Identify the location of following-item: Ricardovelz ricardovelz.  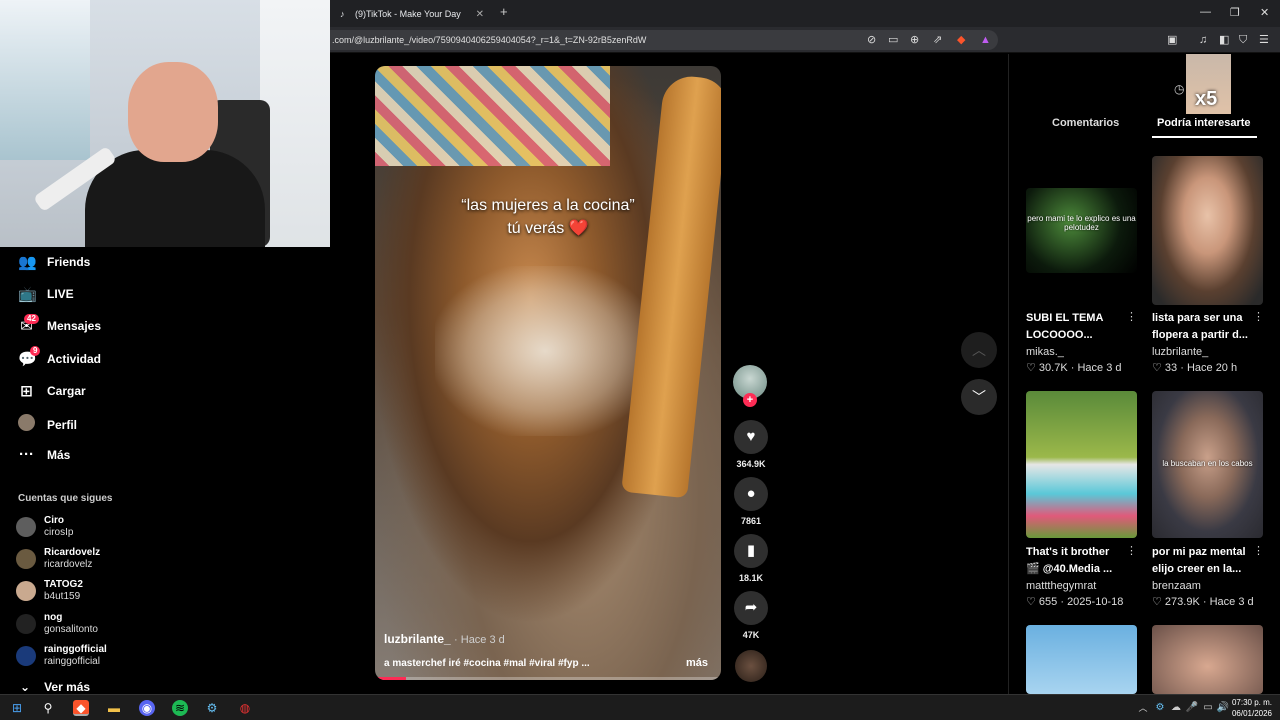
(58, 559).